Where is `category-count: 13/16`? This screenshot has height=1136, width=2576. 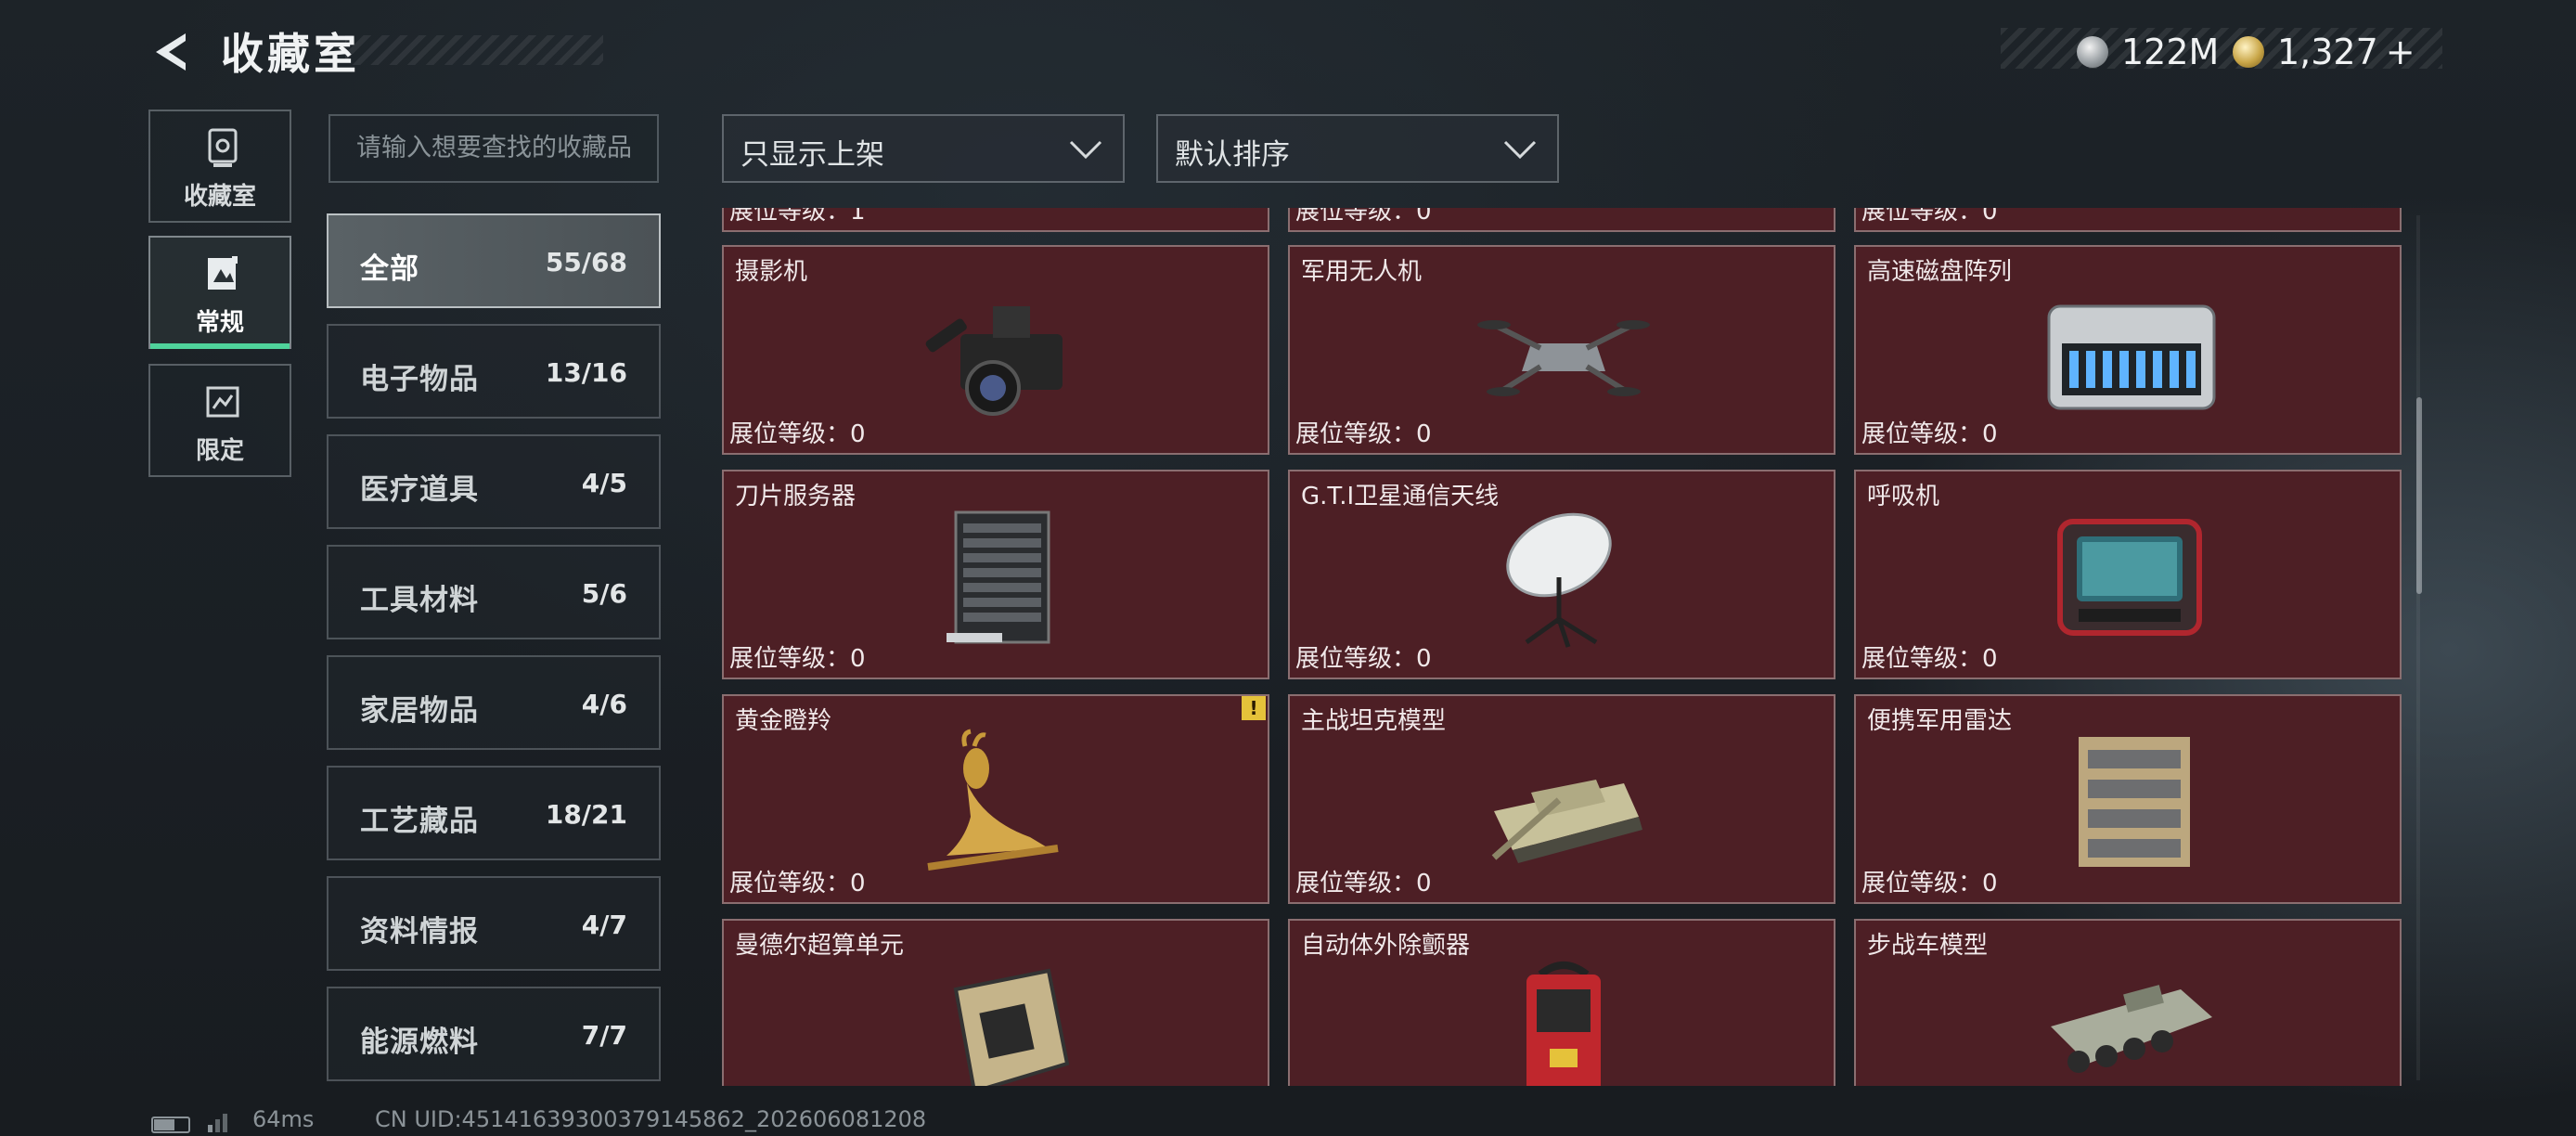
category-count: 13/16 is located at coordinates (586, 372).